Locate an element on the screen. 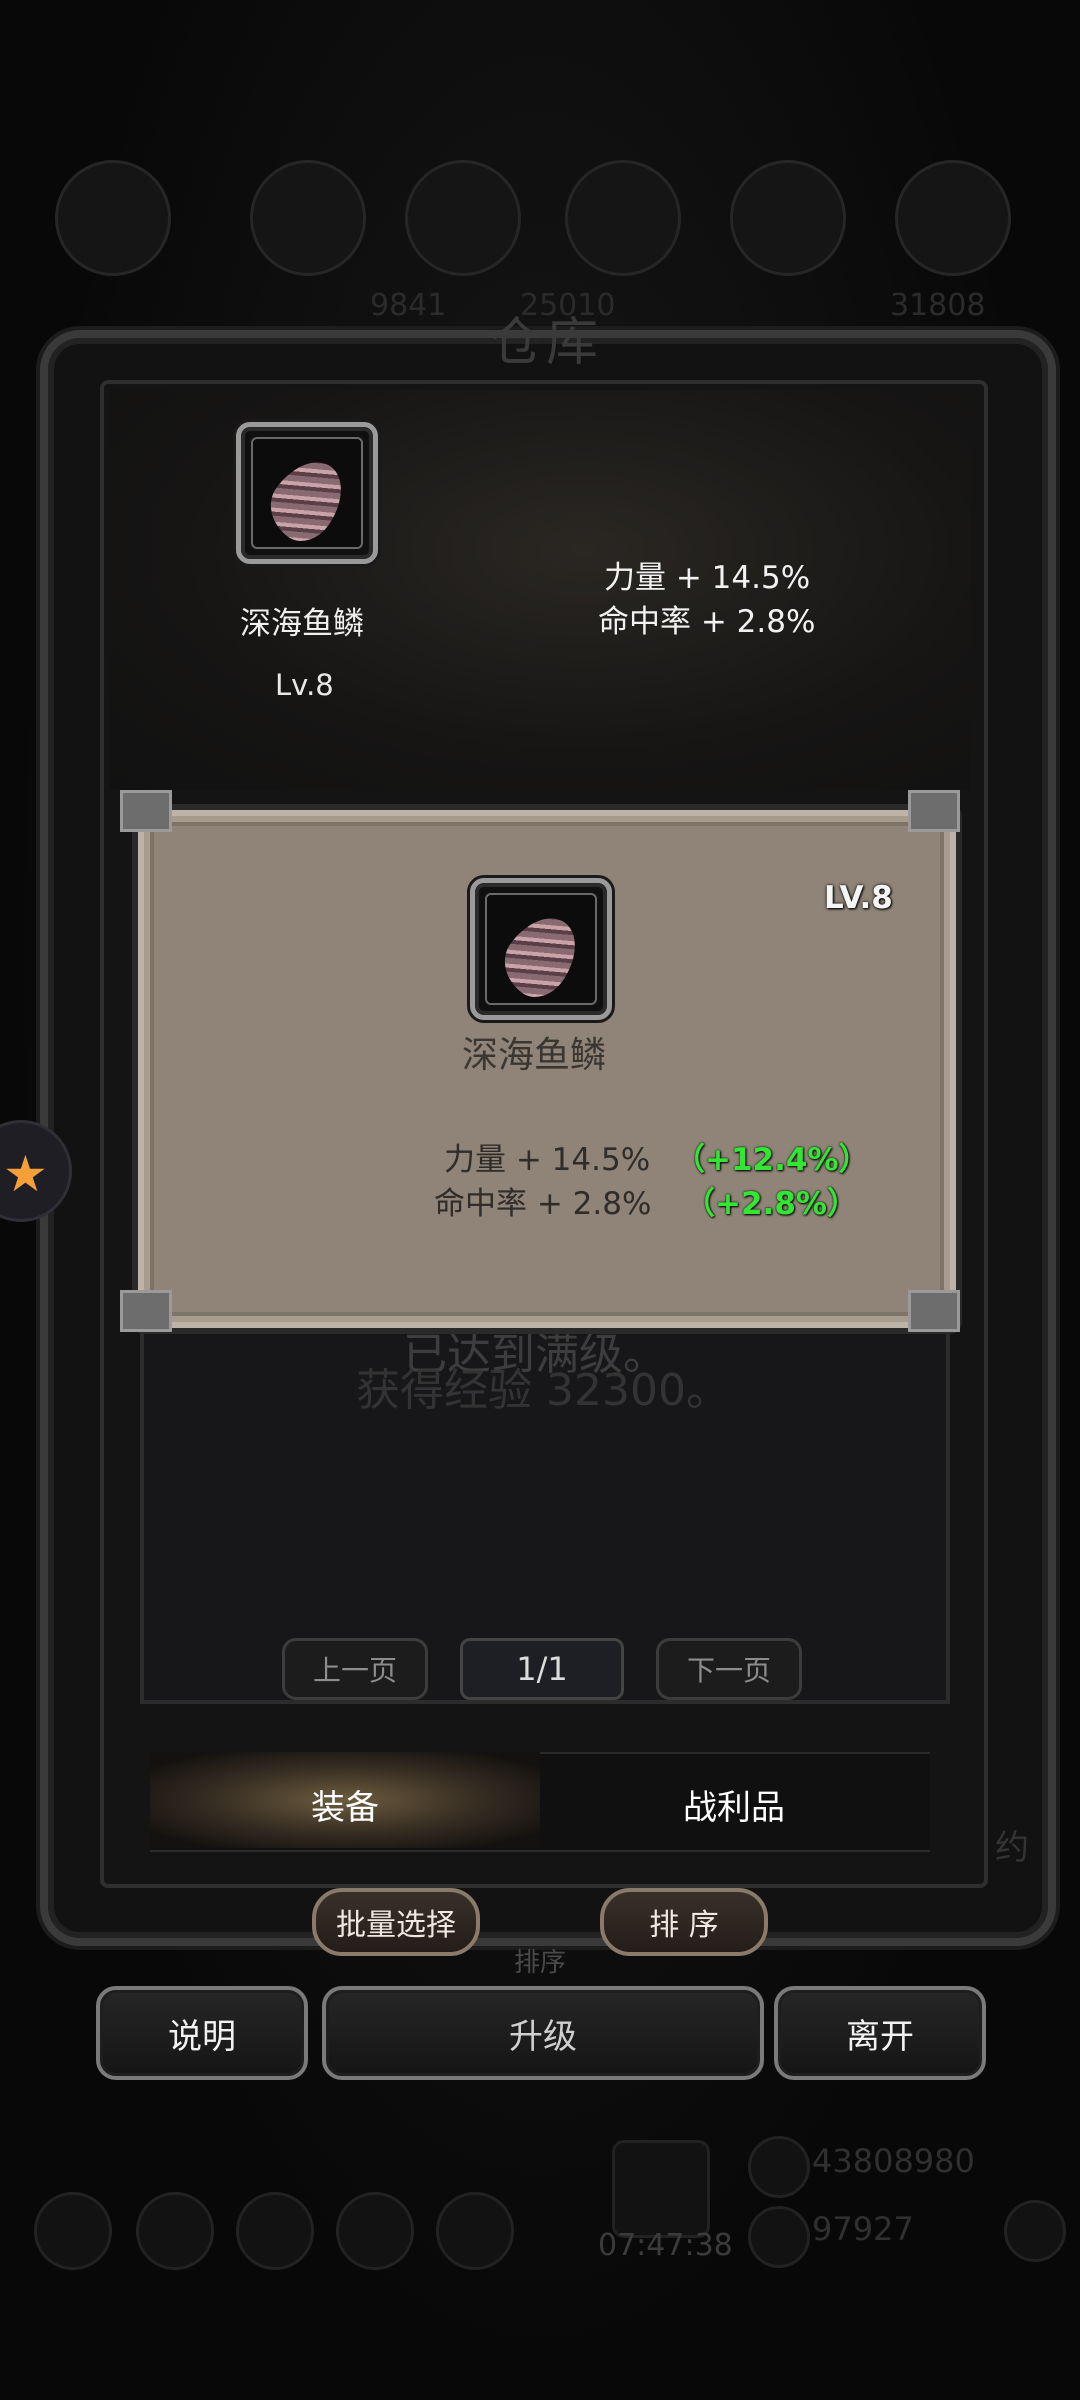 Image resolution: width=1080 pixels, height=2400 pixels. card-item-slot is located at coordinates (541, 949).